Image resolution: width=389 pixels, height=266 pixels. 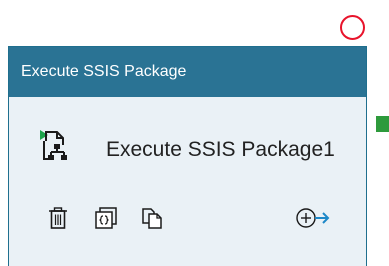 I want to click on status-indicator-circle, so click(x=352, y=27).